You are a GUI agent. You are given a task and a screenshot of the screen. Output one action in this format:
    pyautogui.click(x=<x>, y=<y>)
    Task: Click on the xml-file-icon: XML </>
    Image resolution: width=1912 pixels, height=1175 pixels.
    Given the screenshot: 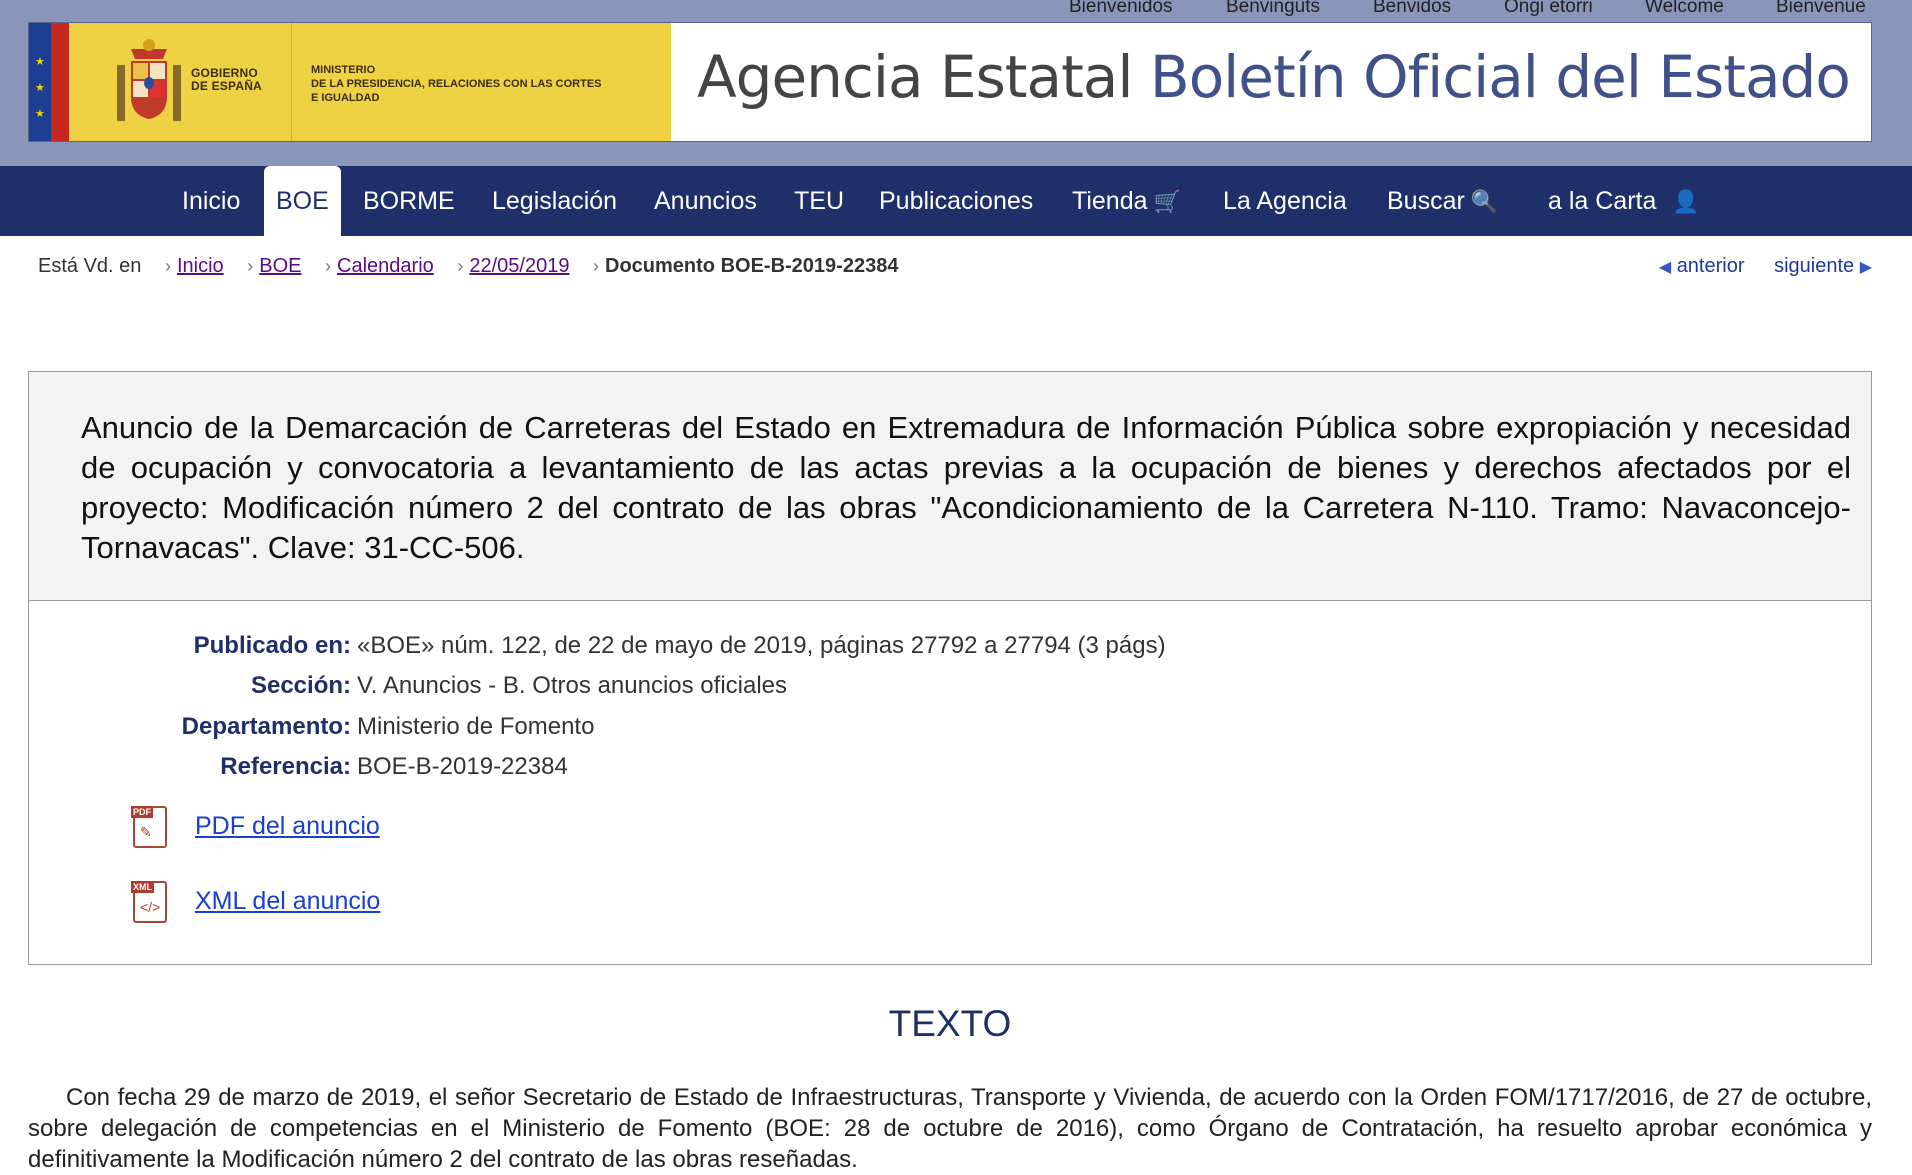 What is the action you would take?
    pyautogui.click(x=149, y=902)
    